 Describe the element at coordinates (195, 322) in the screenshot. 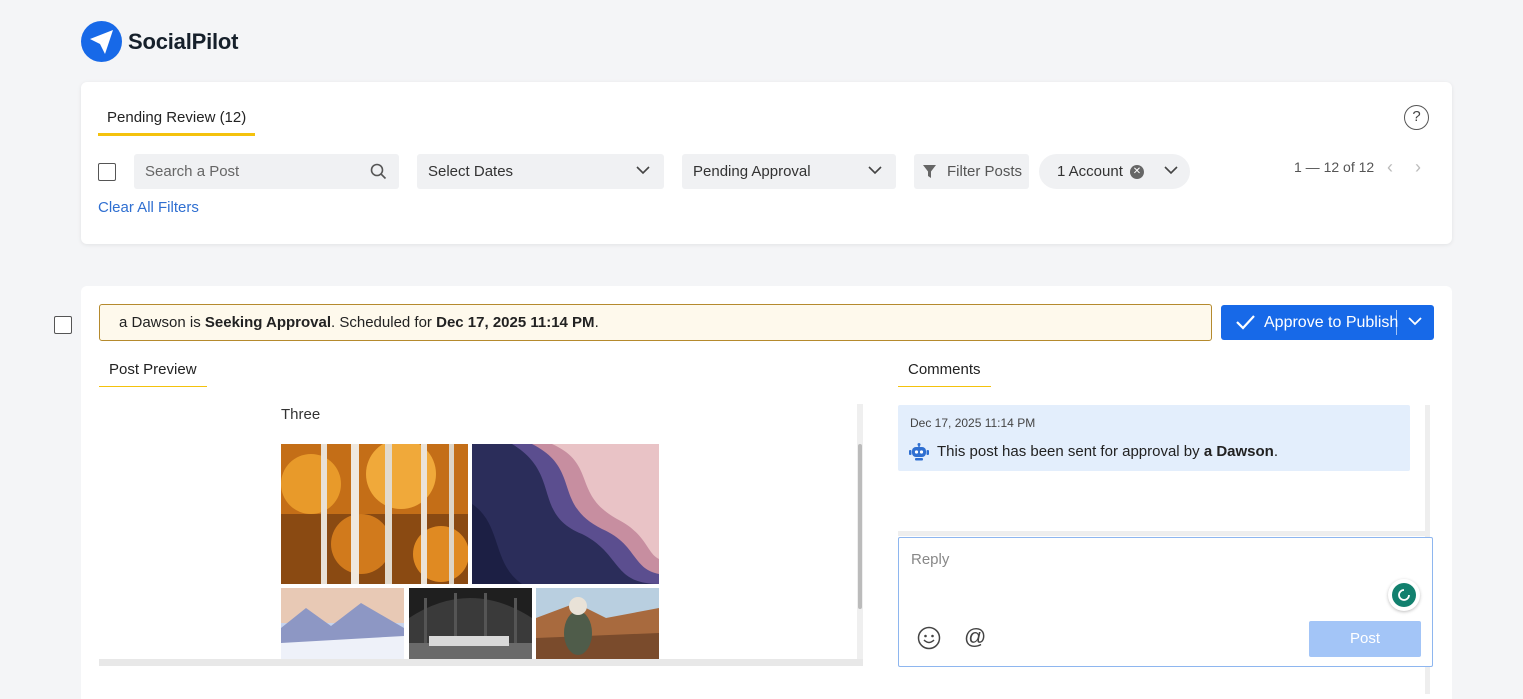

I see `status-prefix: is` at that location.